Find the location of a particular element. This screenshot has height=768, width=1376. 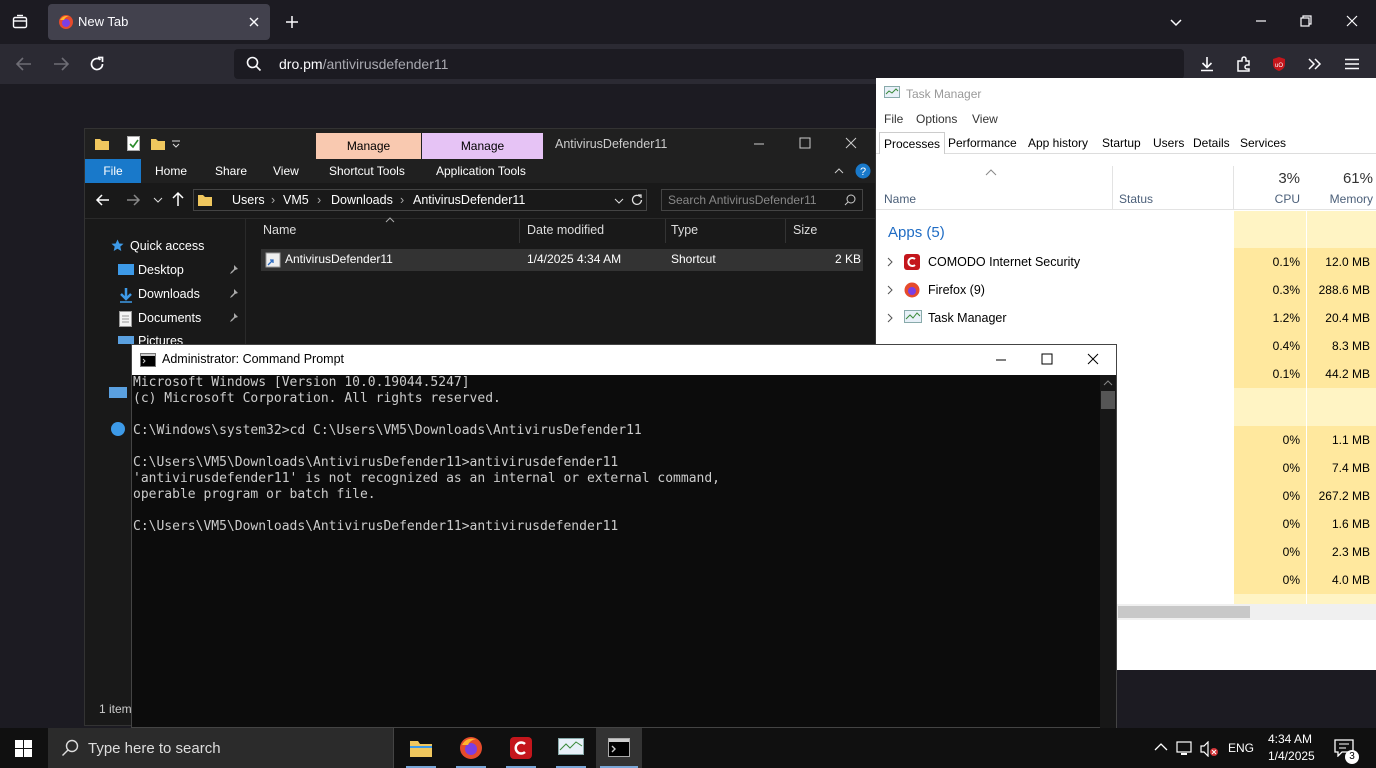

tray-overflow-chevron-icon is located at coordinates (1161, 747).